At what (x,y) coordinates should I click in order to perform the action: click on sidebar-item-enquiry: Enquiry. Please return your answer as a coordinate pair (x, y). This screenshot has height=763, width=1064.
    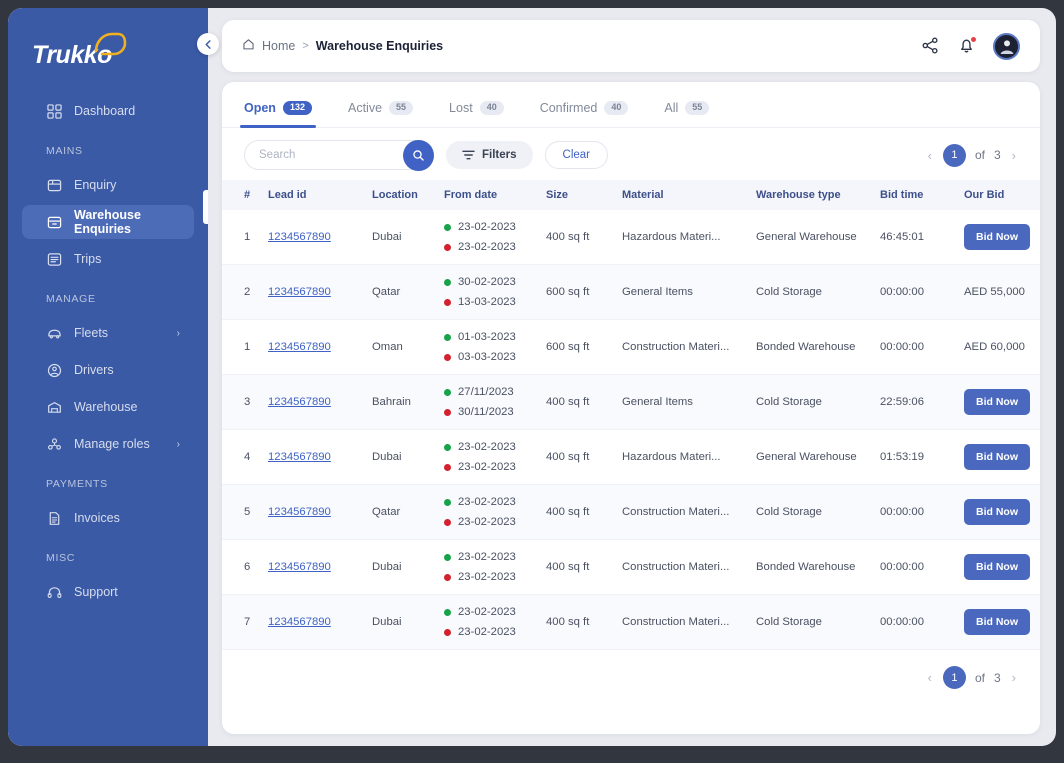
    Looking at the image, I should click on (108, 185).